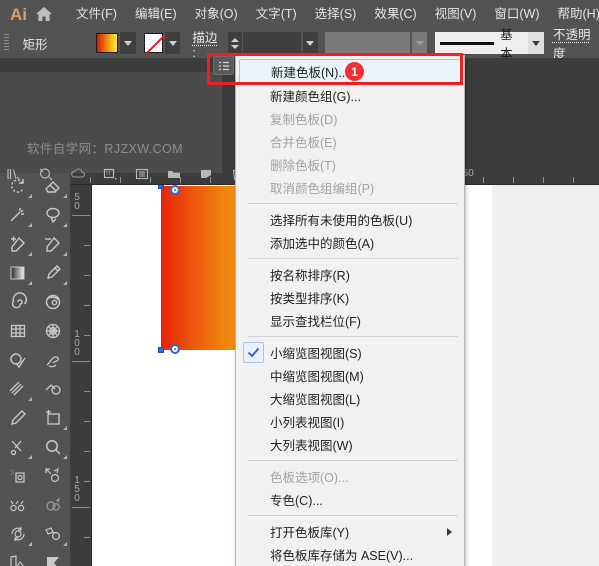 The image size is (599, 566). Describe the element at coordinates (142, 174) in the screenshot. I see `list-view-icon` at that location.